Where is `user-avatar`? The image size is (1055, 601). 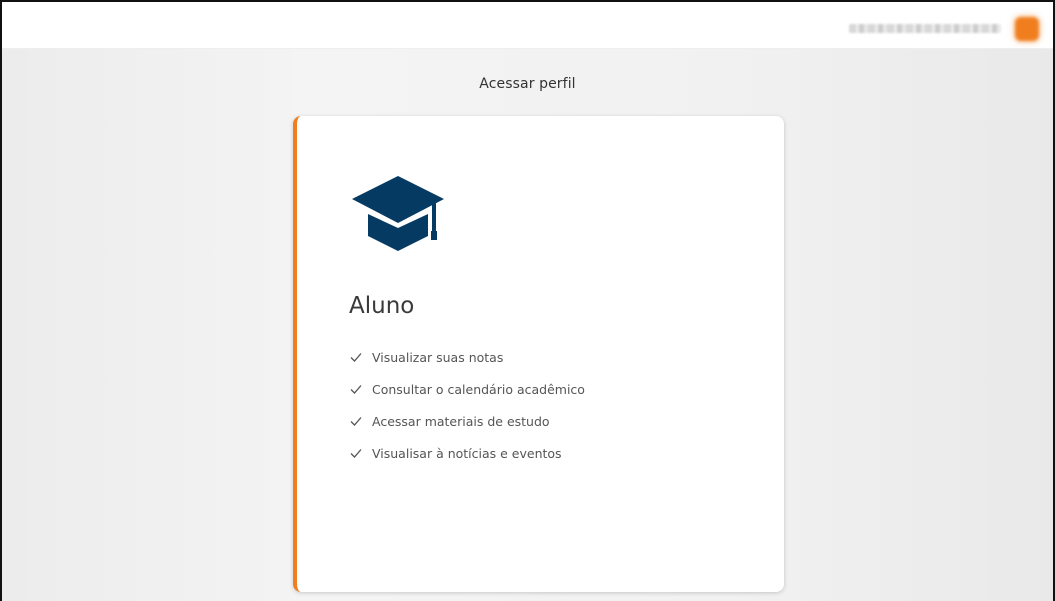
user-avatar is located at coordinates (1027, 29).